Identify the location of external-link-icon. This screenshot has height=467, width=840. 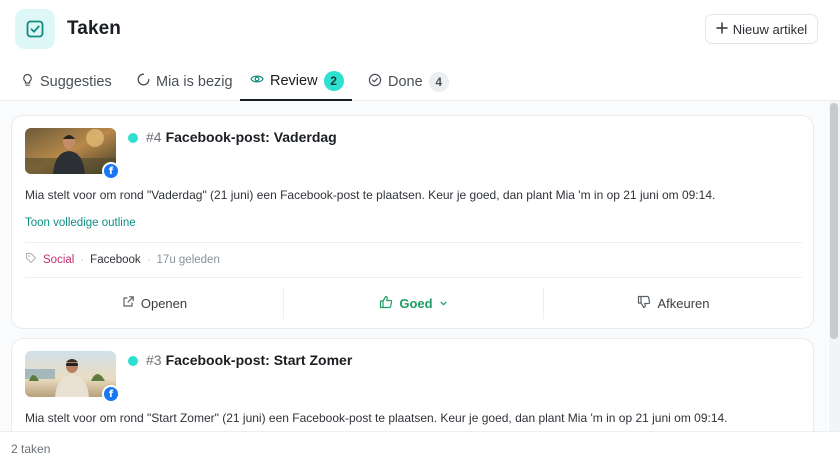
(128, 303).